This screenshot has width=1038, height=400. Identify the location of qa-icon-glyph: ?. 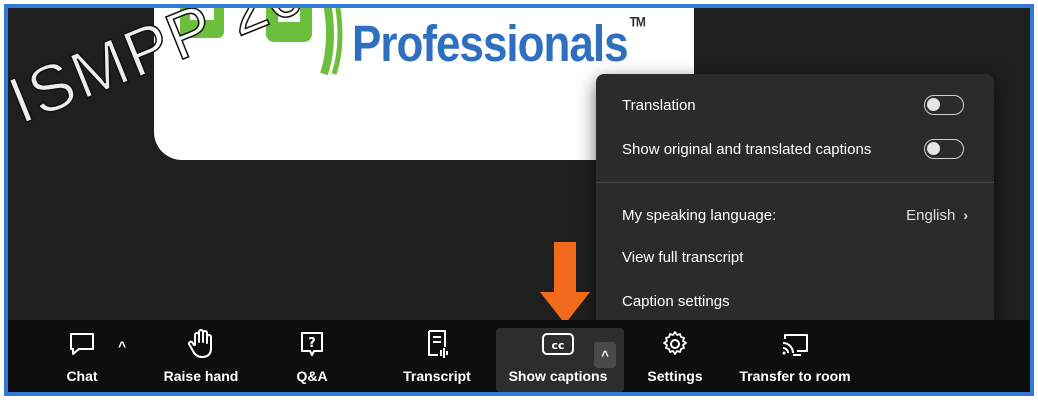
(312, 343).